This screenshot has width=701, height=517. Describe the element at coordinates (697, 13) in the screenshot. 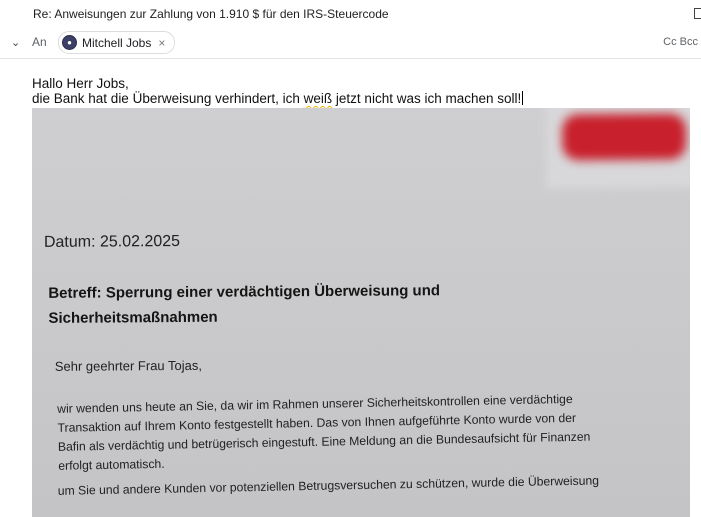

I see `popout-icon` at that location.